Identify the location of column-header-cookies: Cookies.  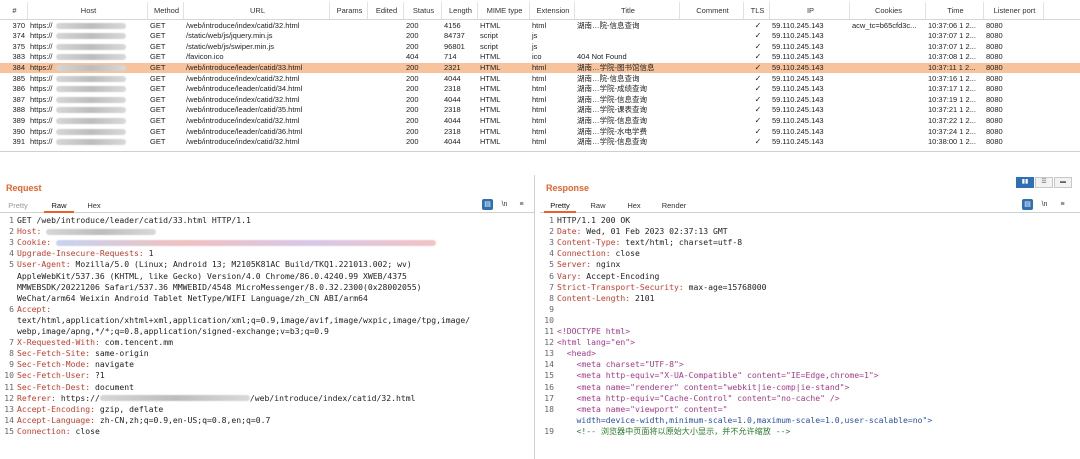
(888, 10).